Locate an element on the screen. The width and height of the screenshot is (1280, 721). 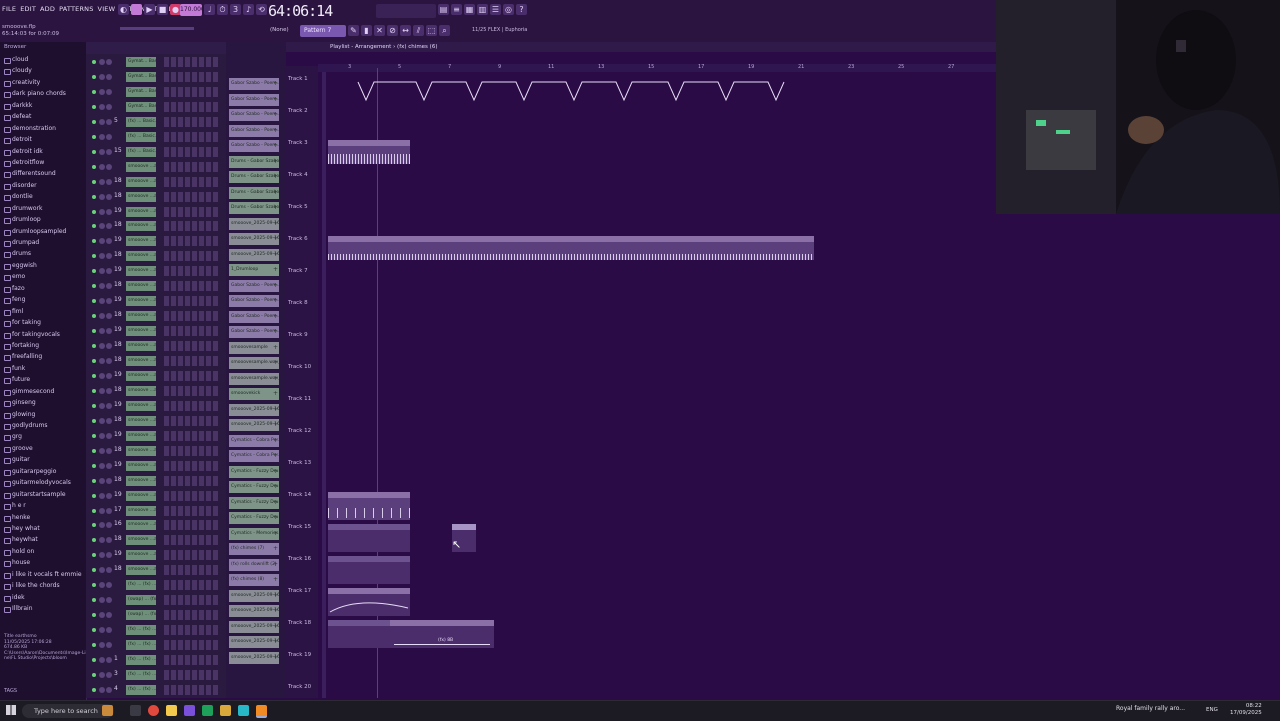
browser-folder: idek is located at coordinates (43, 599).